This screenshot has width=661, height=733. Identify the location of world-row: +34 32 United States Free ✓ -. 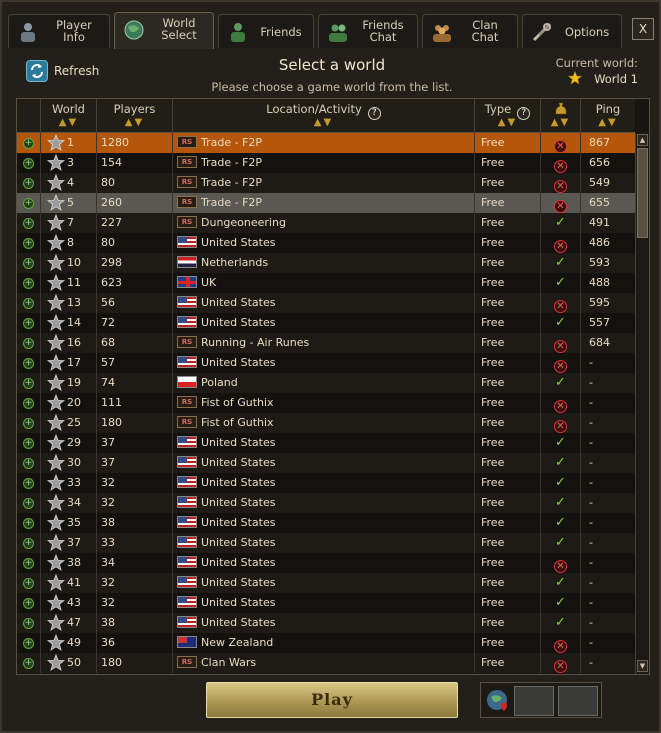
(326, 503).